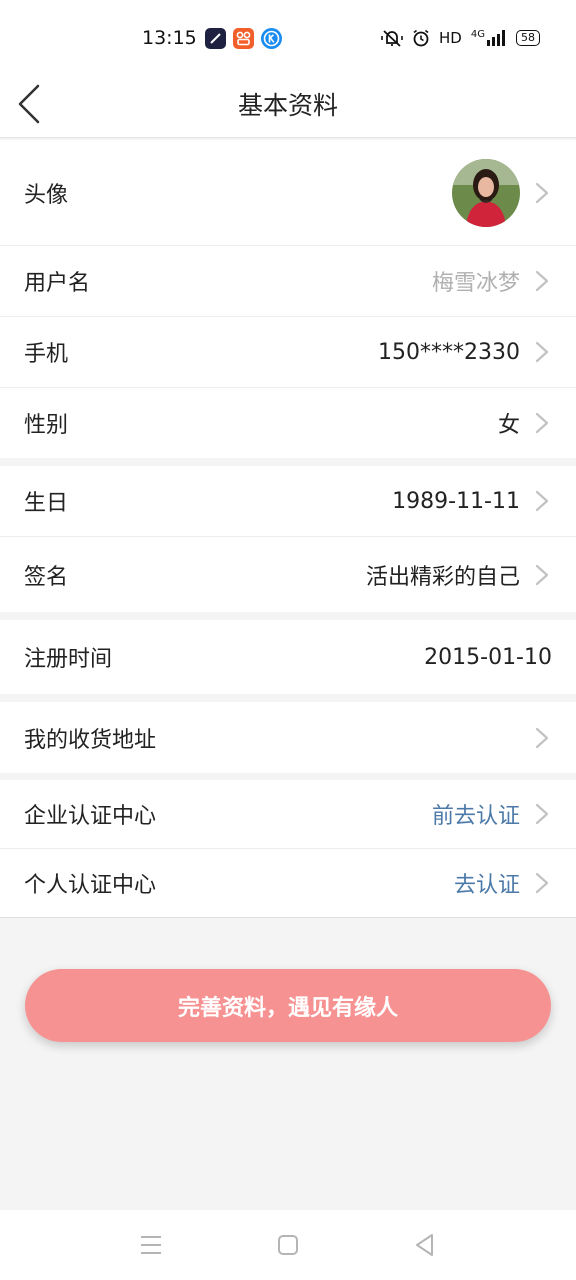  What do you see at coordinates (475, 283) in the screenshot?
I see `row-value-username: 梅雪冰梦` at bounding box center [475, 283].